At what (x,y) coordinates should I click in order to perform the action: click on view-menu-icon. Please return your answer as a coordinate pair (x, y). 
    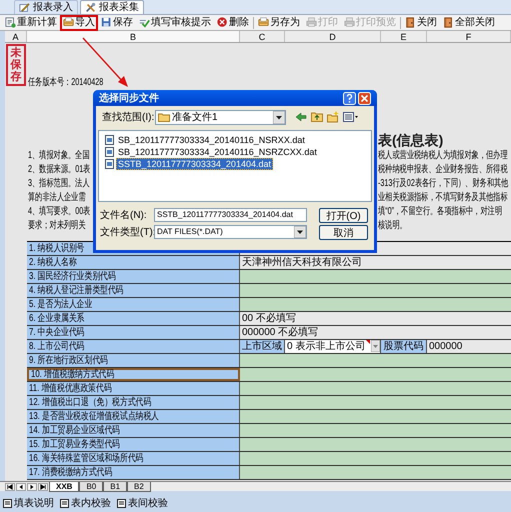
    Looking at the image, I should click on (350, 117).